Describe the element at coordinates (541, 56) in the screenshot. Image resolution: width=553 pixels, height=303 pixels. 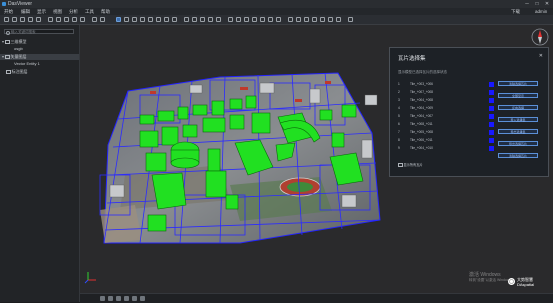
I see `dialog-close-button: ✕` at that location.